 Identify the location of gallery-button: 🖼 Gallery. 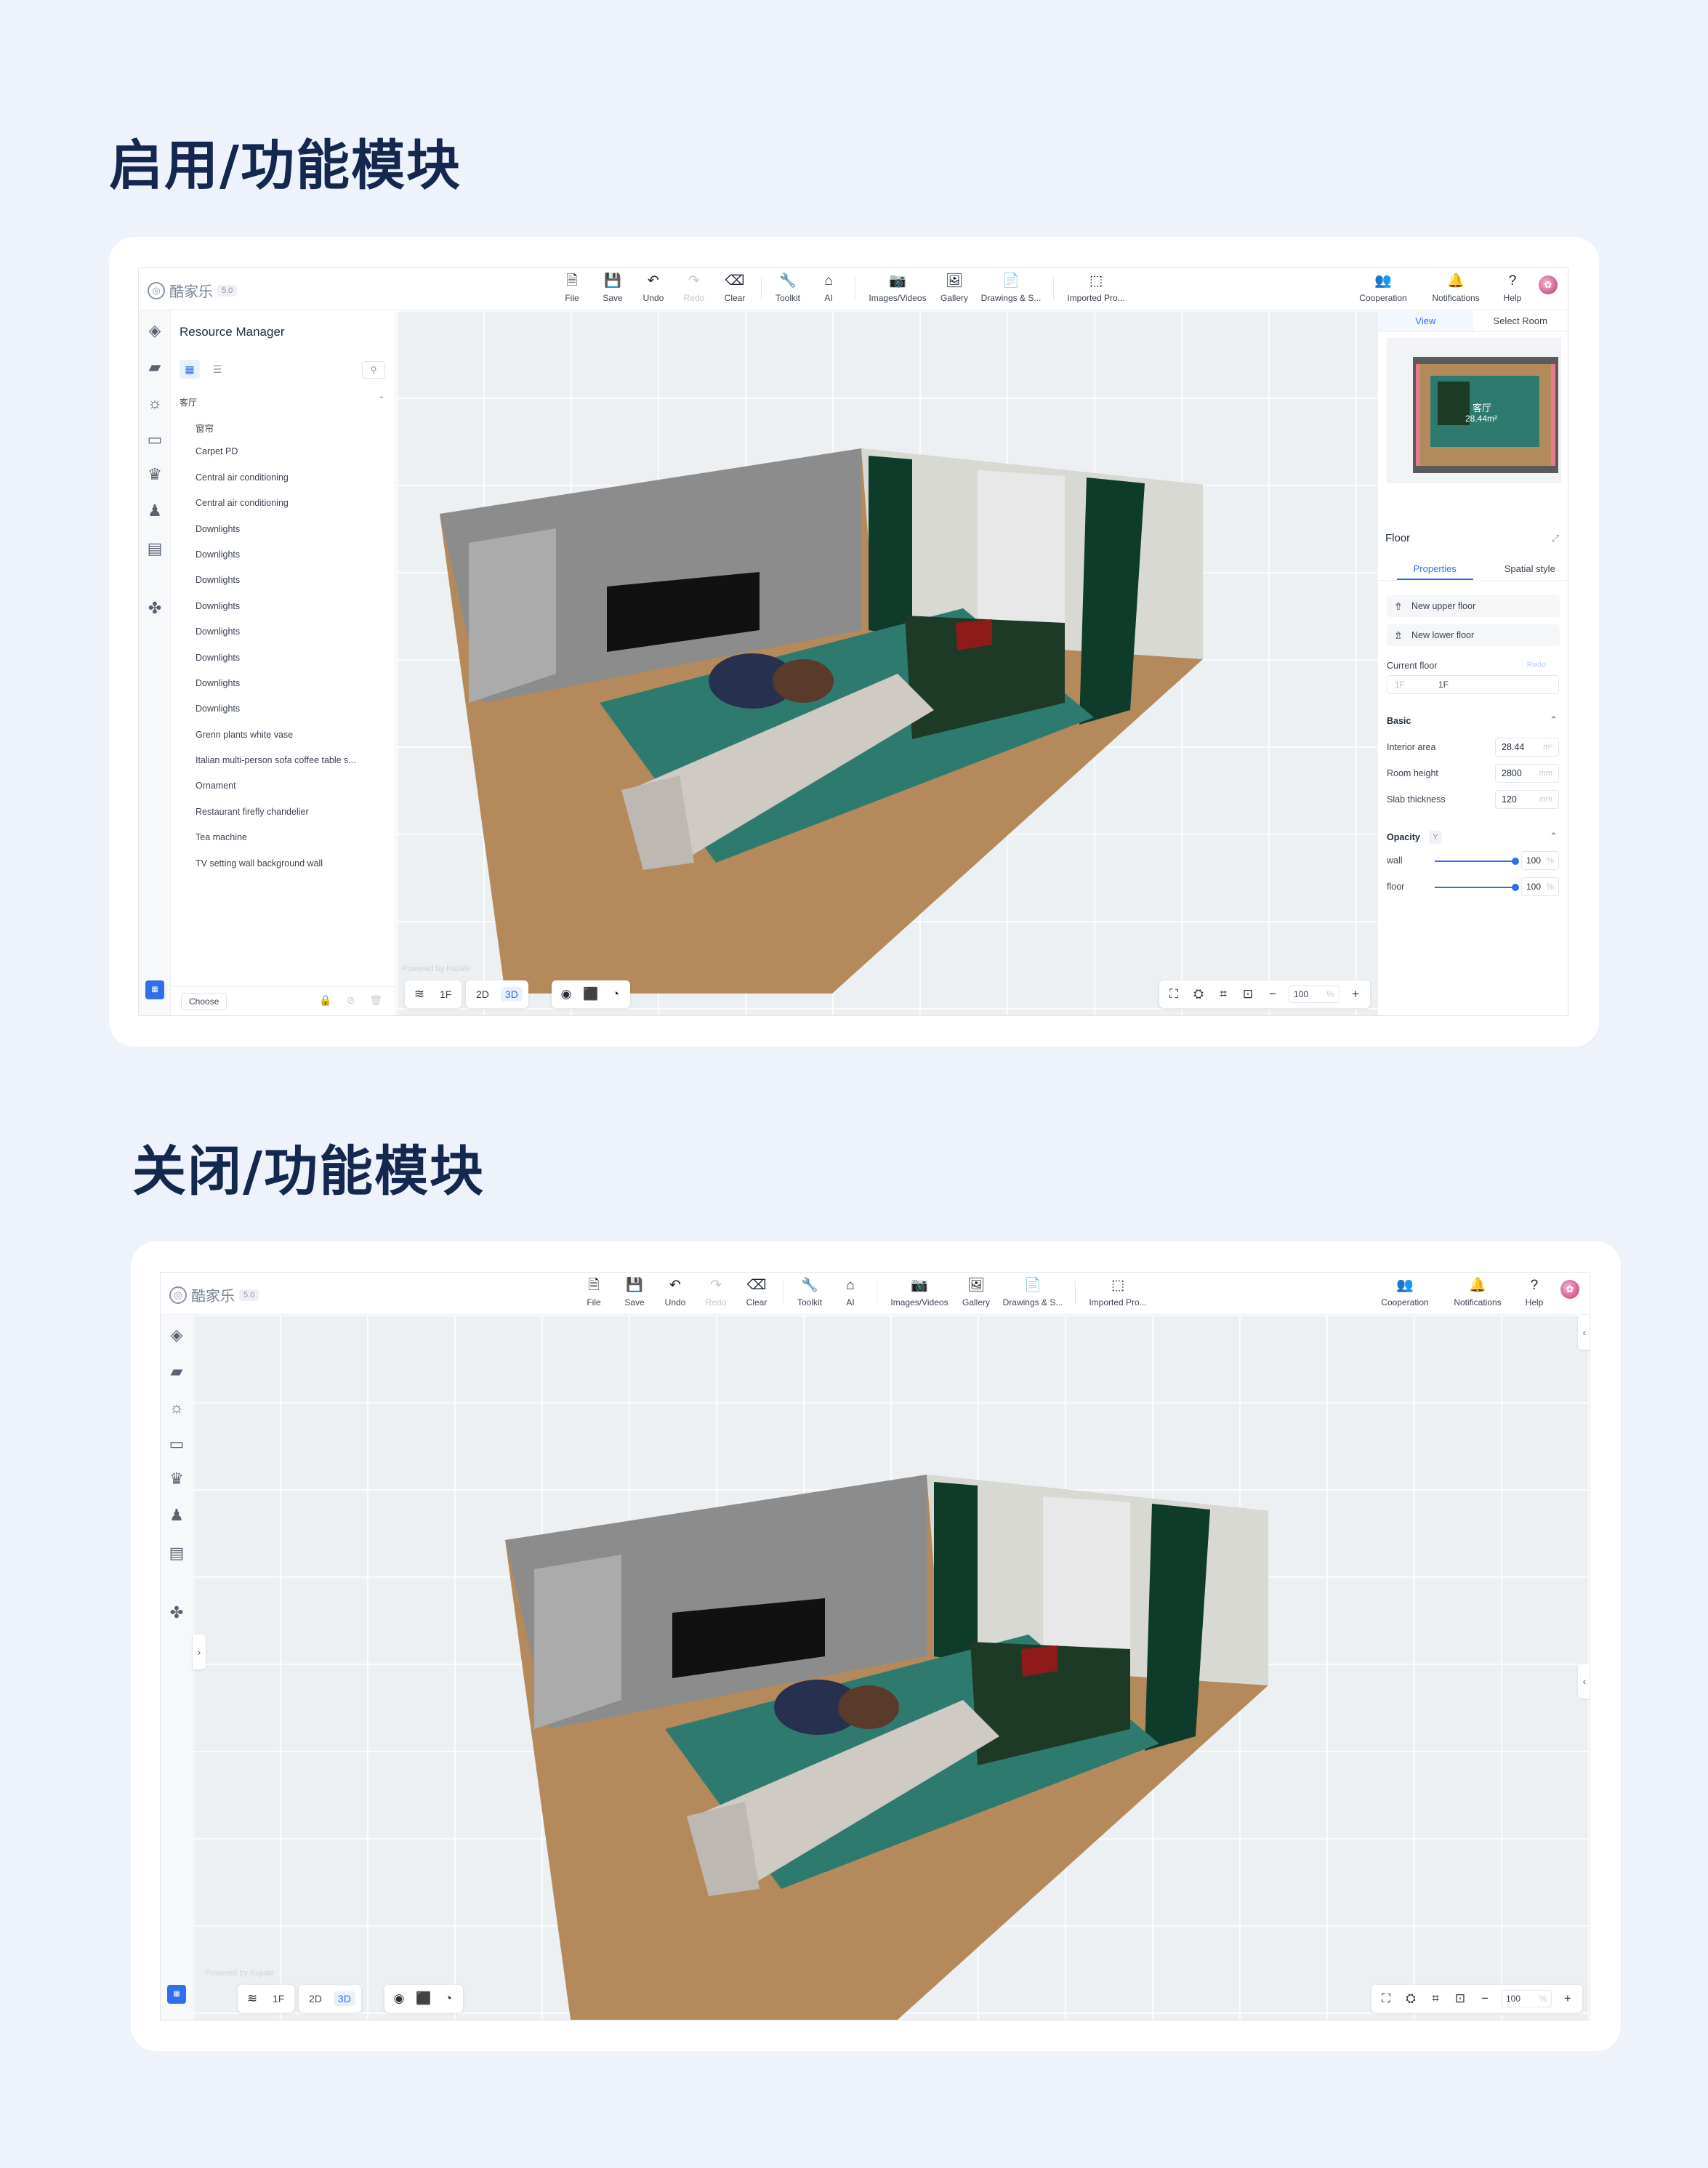
(976, 1293).